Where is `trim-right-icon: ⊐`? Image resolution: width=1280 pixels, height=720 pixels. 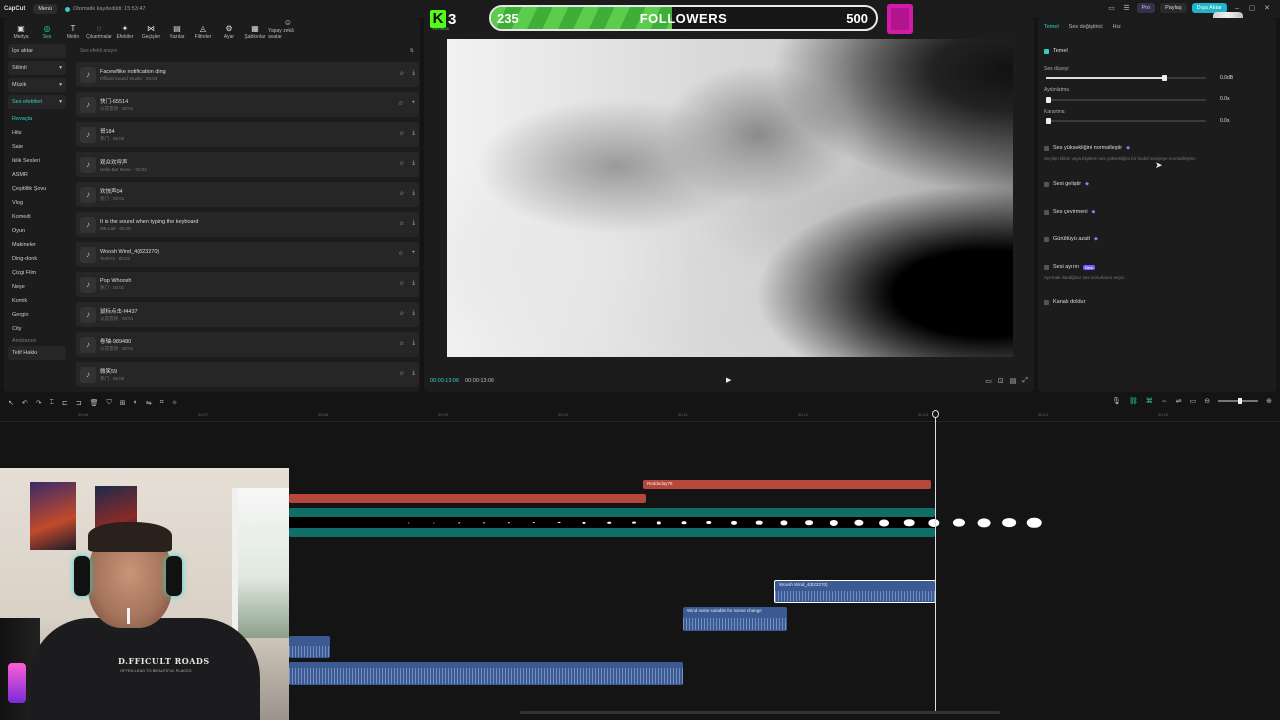
trim-right-icon: ⊐ is located at coordinates (79, 403).